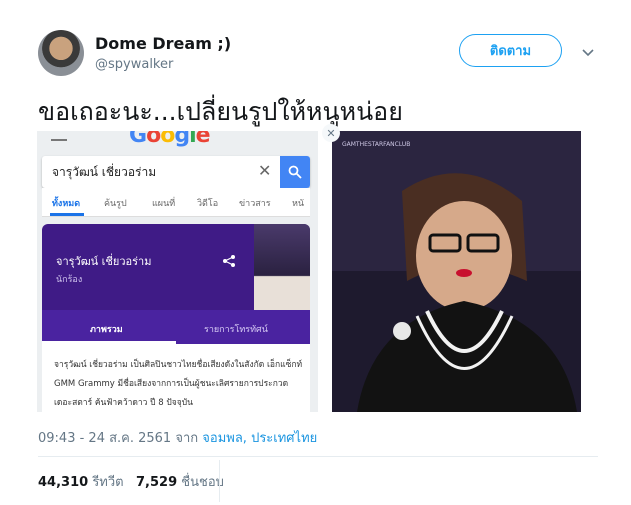  Describe the element at coordinates (229, 261) in the screenshot. I see `share-icon` at that location.